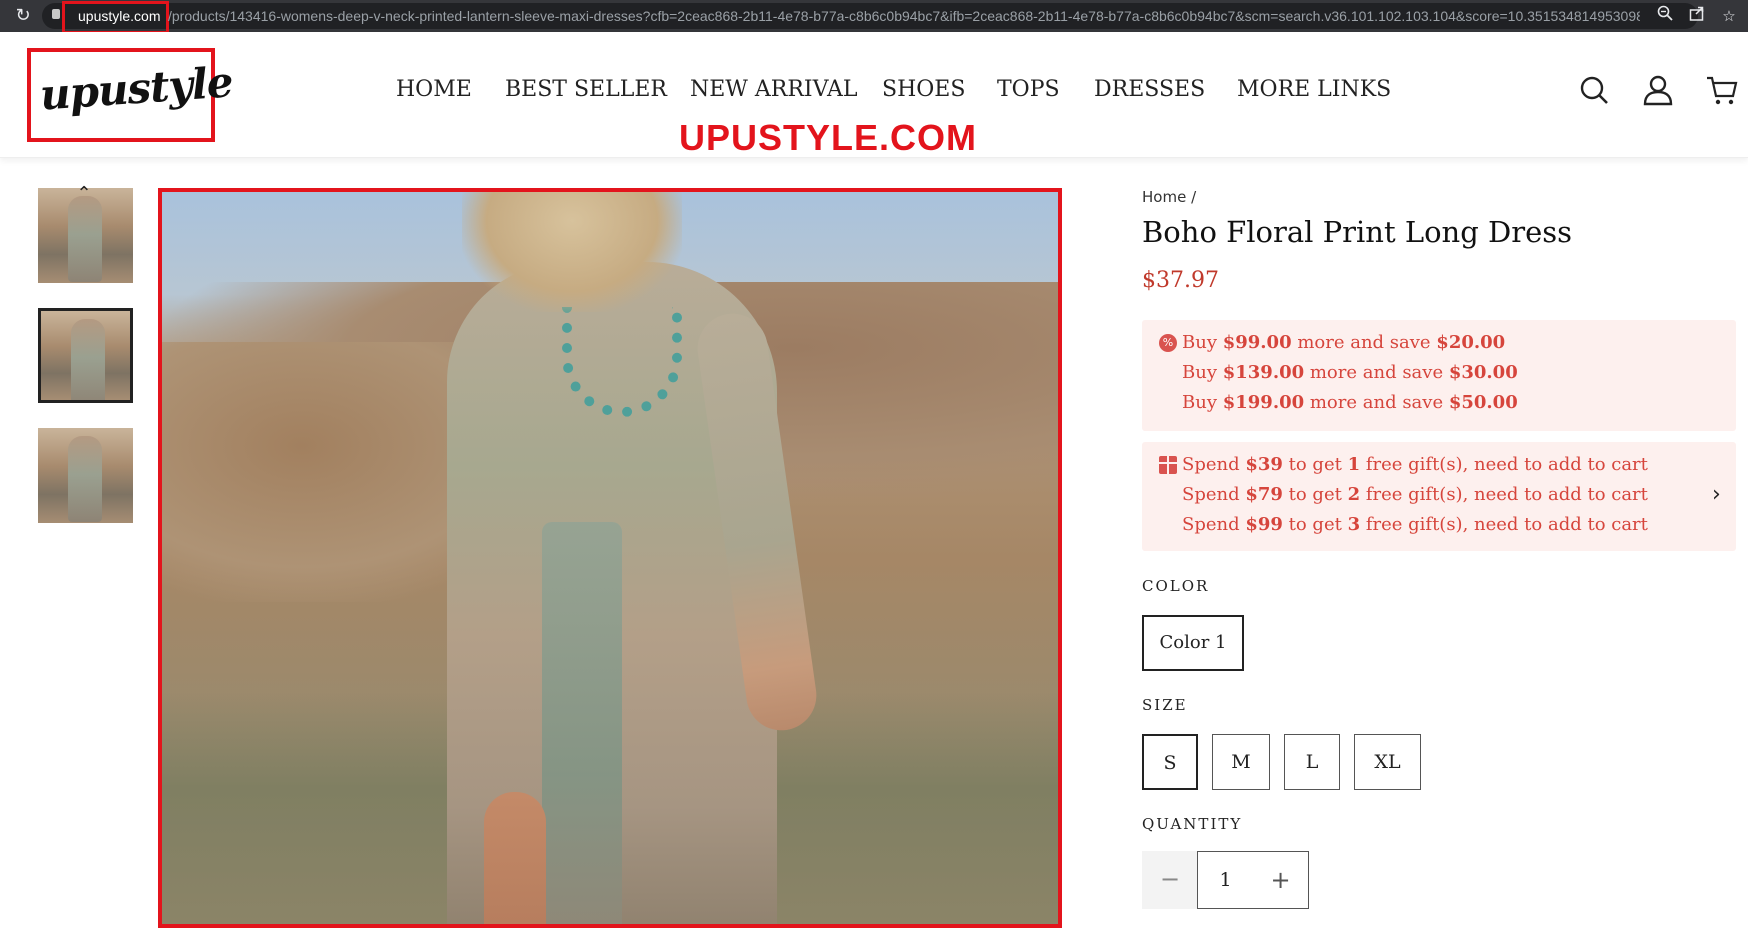  What do you see at coordinates (1241, 762) in the screenshot?
I see `size-option-m: M` at bounding box center [1241, 762].